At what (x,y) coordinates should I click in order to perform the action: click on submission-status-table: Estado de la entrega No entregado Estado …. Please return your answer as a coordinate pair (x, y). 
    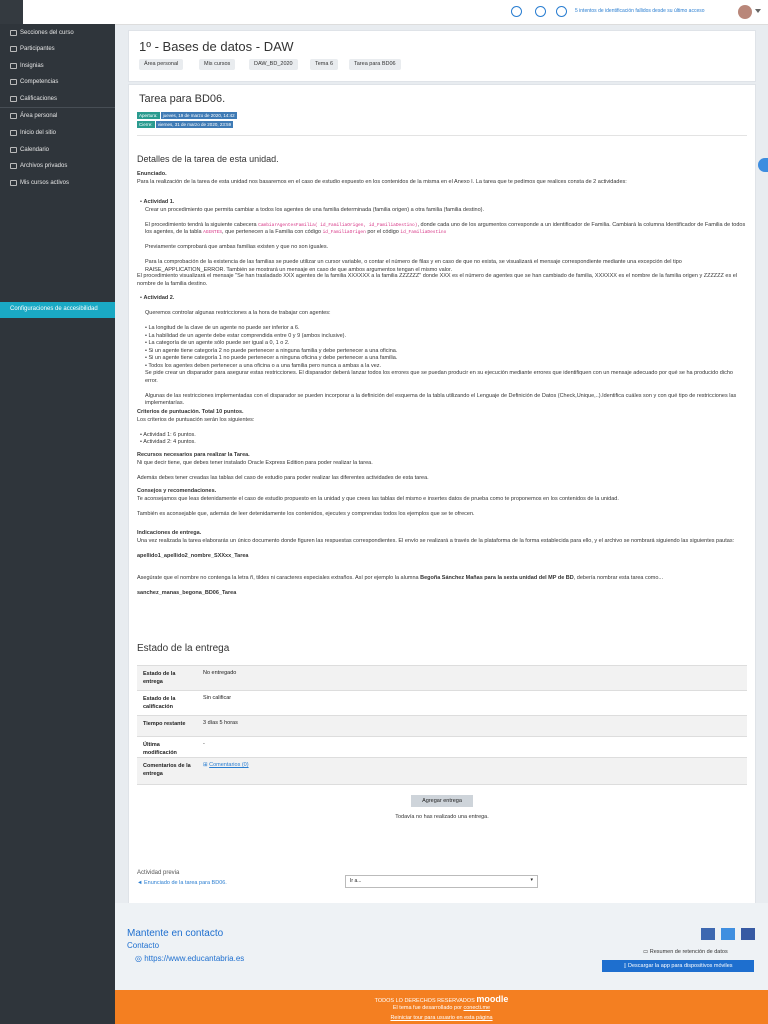
    Looking at the image, I should click on (442, 725).